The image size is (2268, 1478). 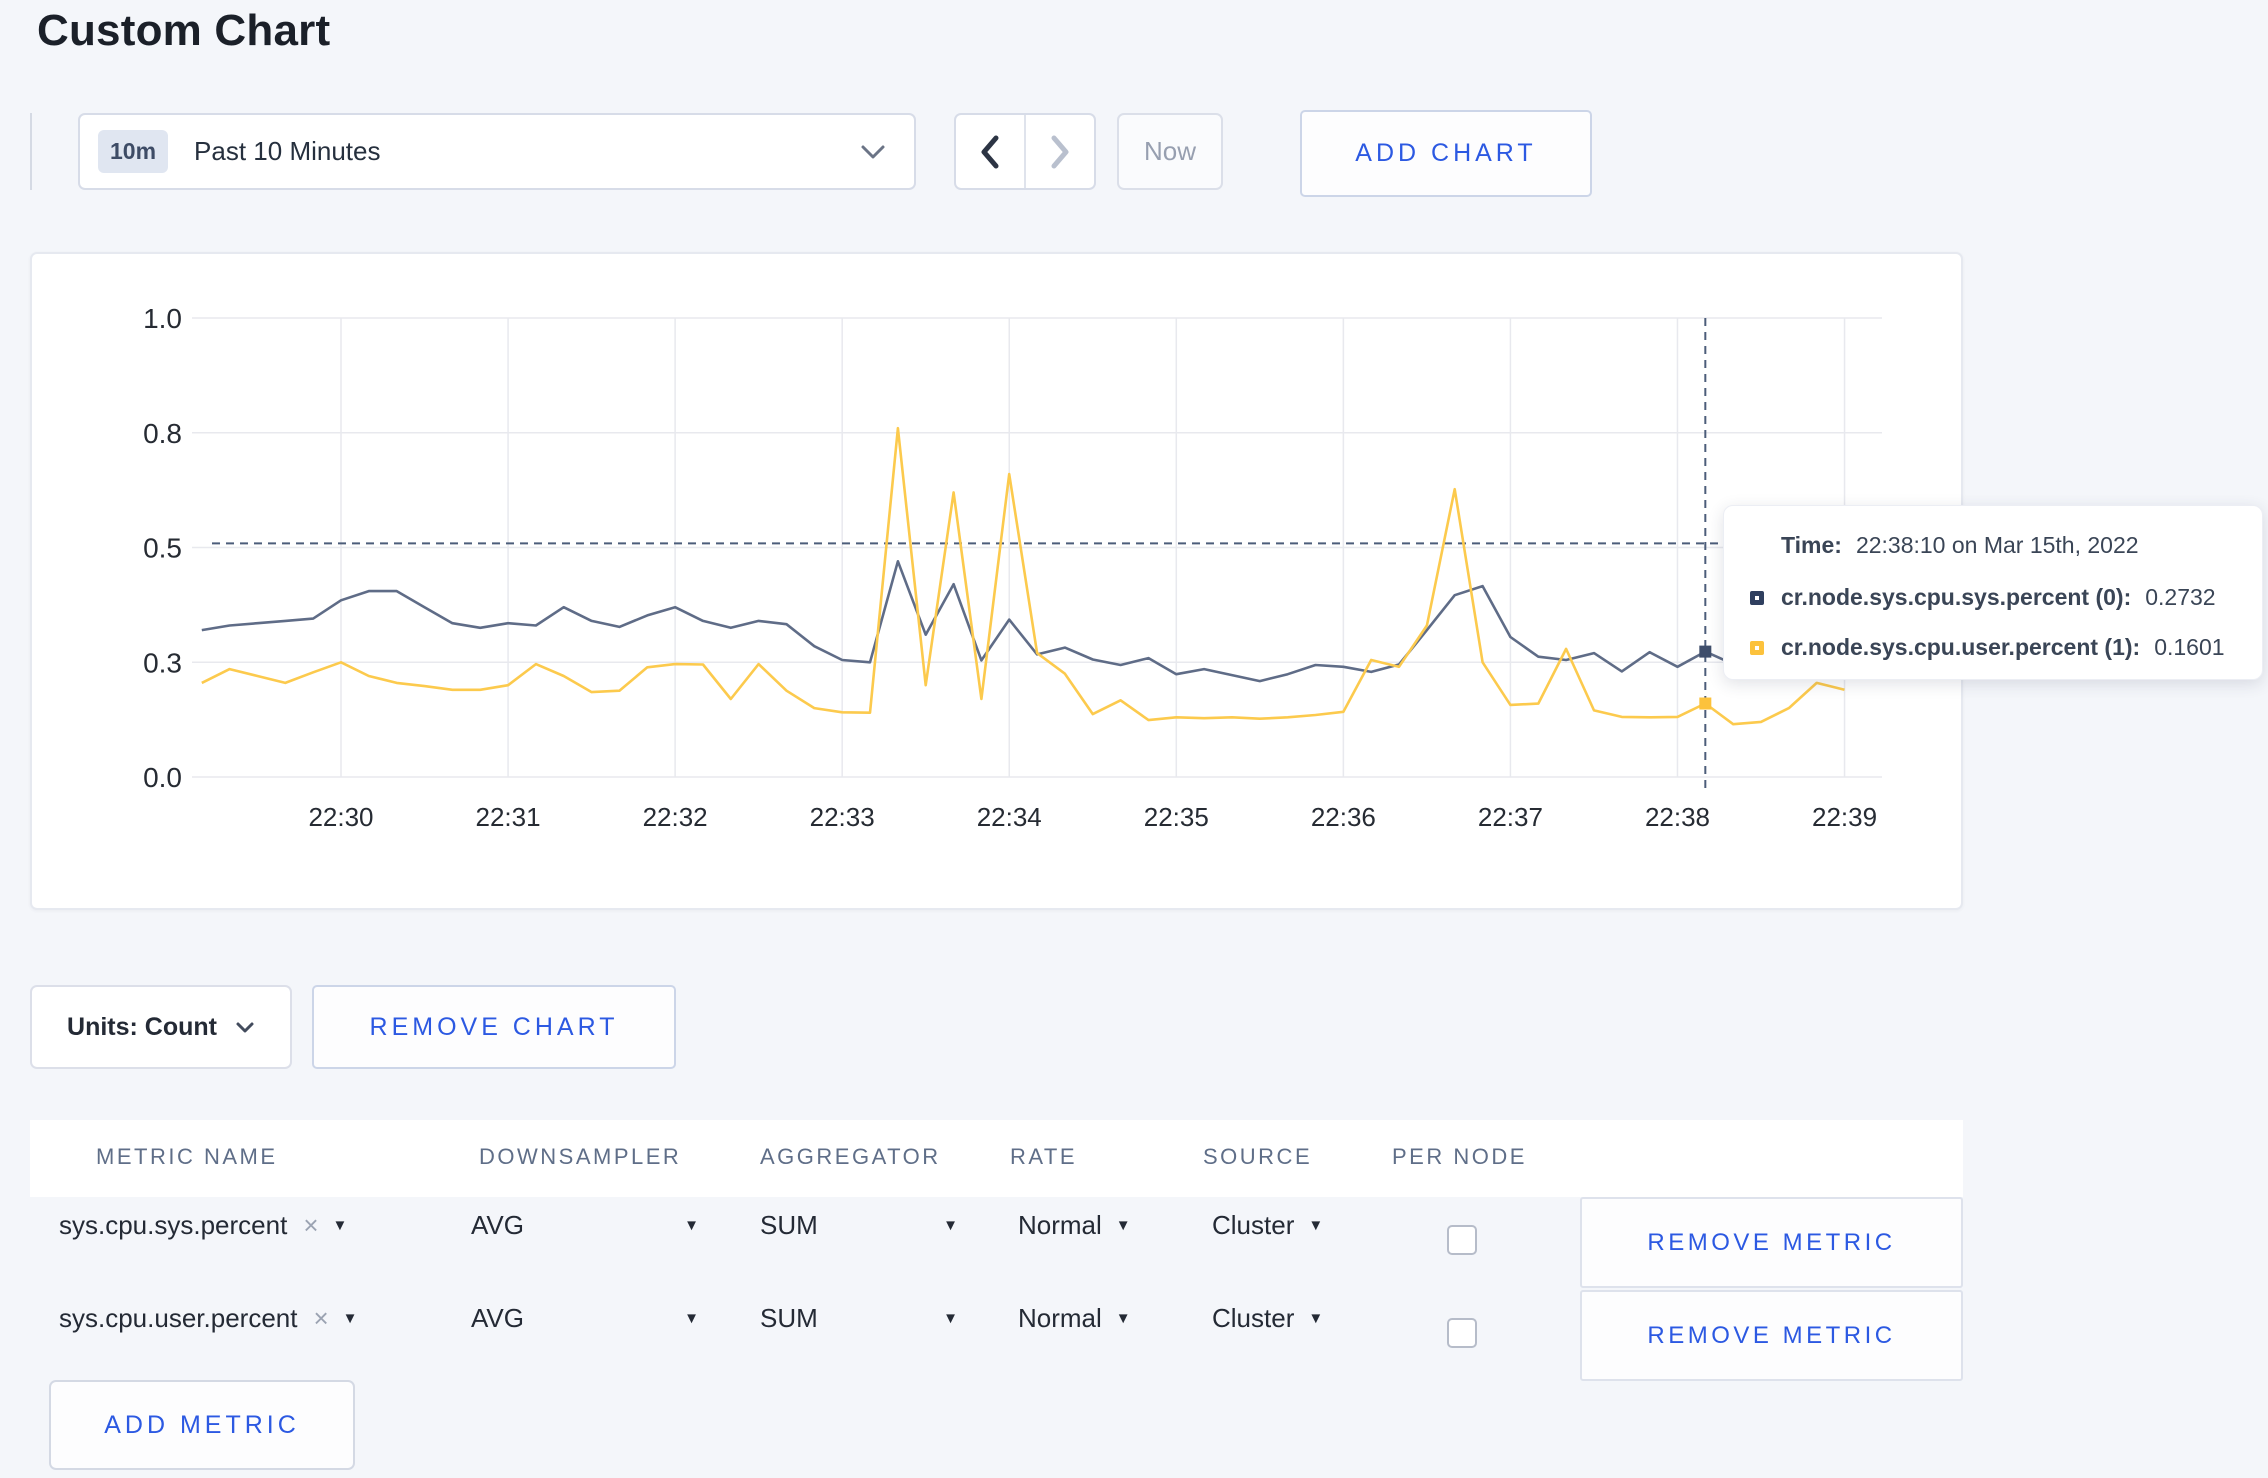 I want to click on metric-name-select: sys.cpu.user.percent × ▼, so click(x=208, y=1318).